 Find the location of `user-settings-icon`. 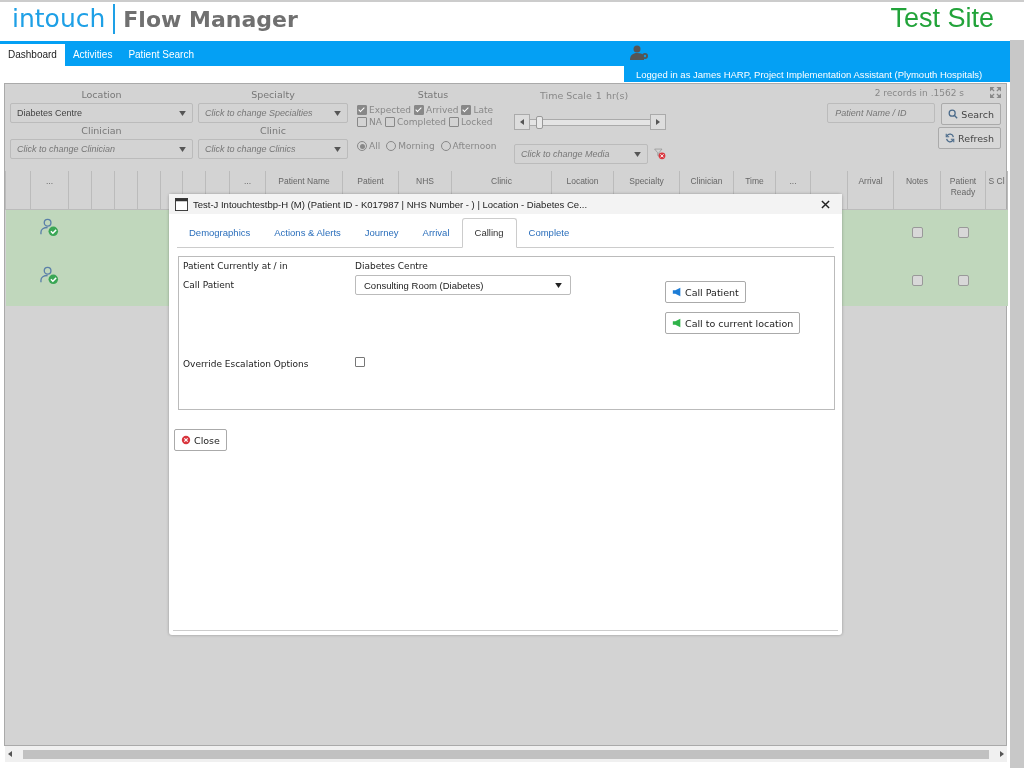

user-settings-icon is located at coordinates (640, 53).